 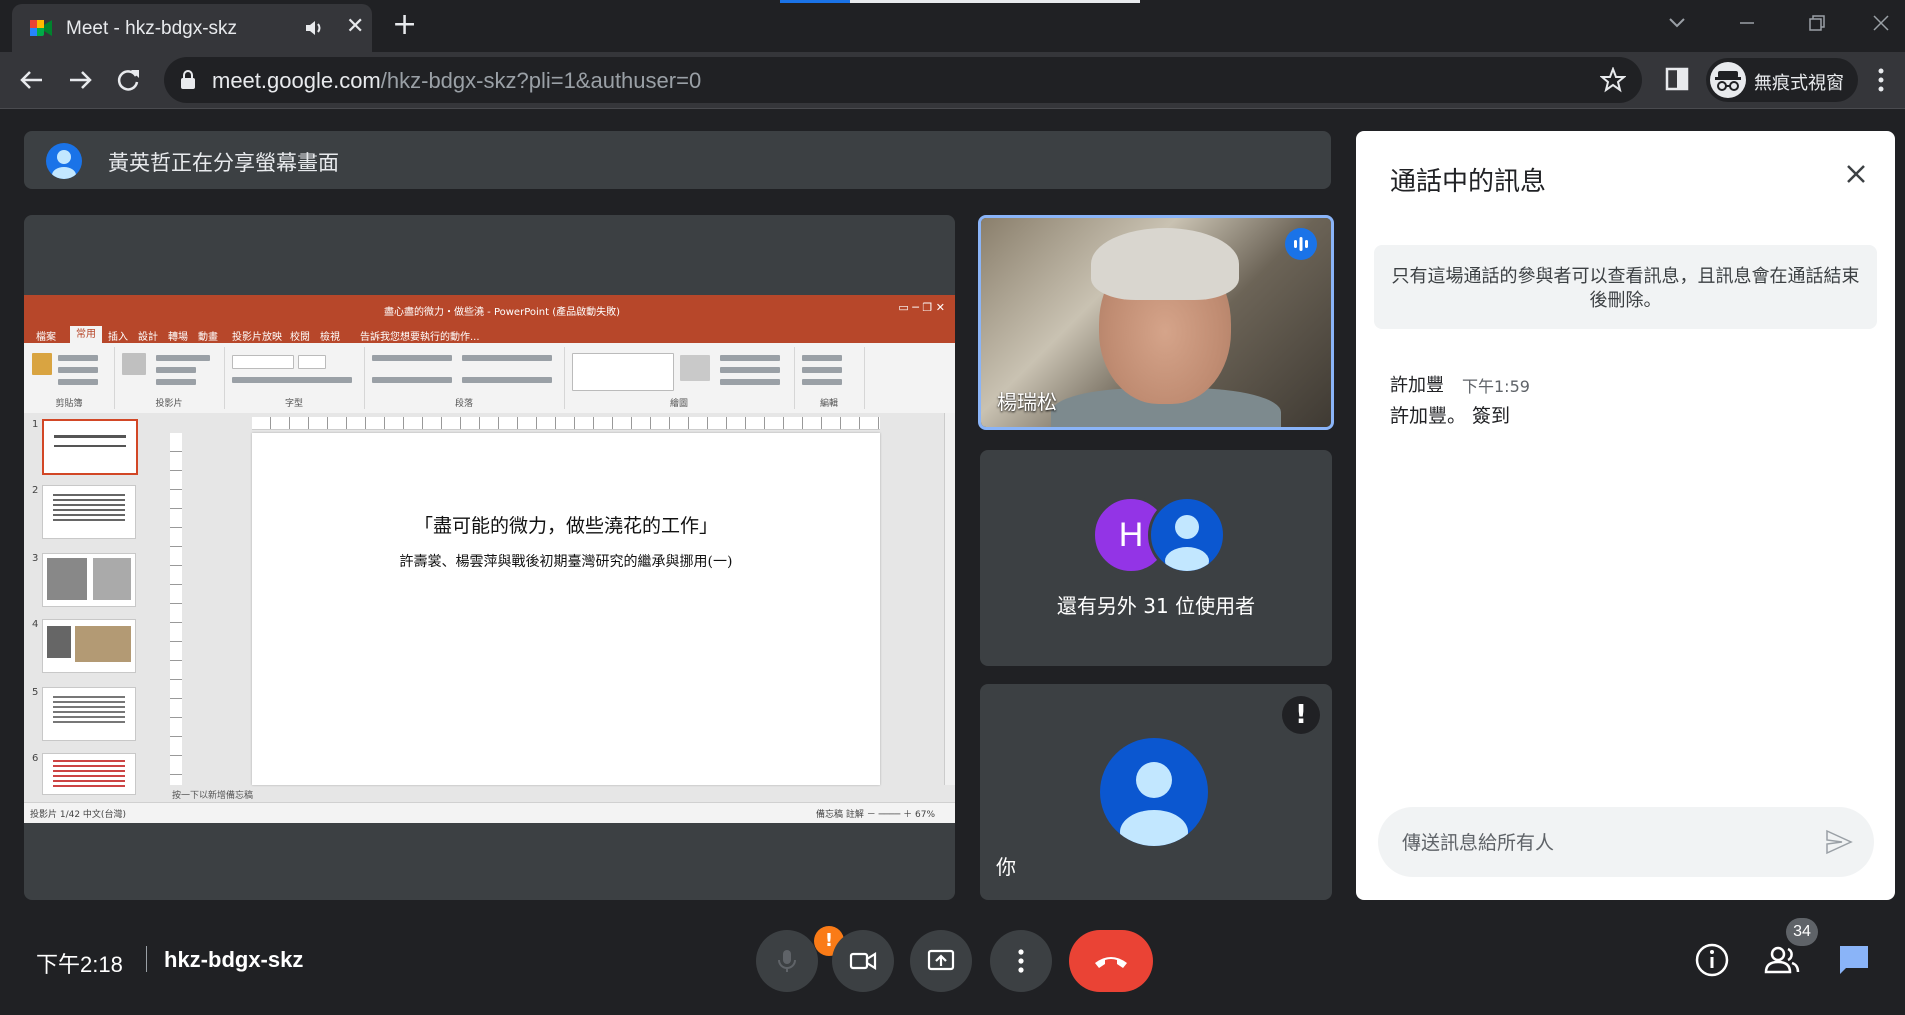 I want to click on ppt-ribbon: 剪貼簿 投影片 字型 段落 繪圖 編輯, so click(x=489, y=378).